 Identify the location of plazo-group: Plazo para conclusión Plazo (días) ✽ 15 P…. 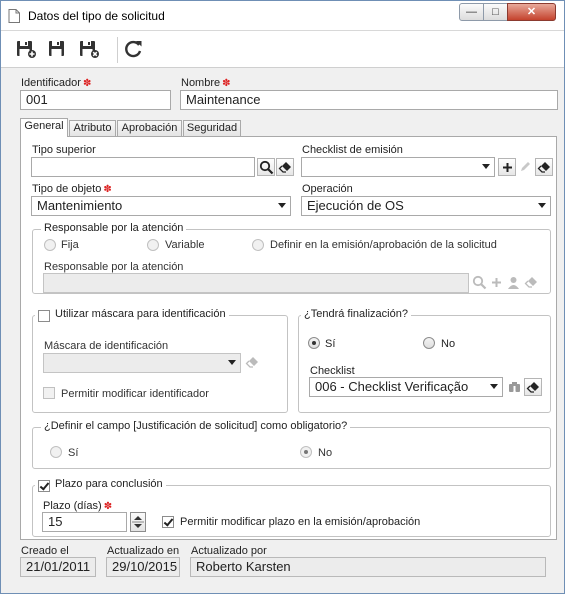
(291, 507).